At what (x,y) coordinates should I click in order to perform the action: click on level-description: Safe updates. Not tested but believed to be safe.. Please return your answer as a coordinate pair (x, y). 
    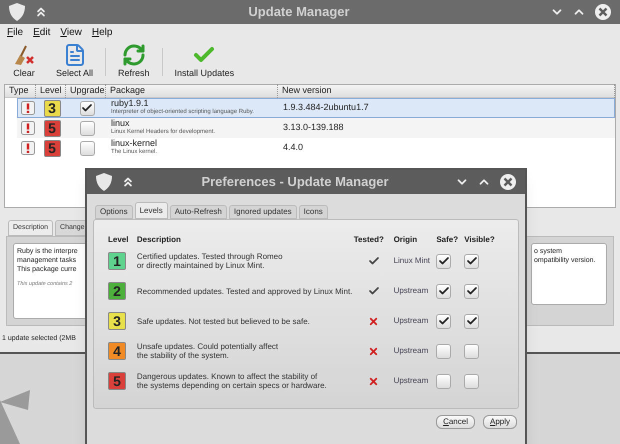
    Looking at the image, I should click on (223, 321).